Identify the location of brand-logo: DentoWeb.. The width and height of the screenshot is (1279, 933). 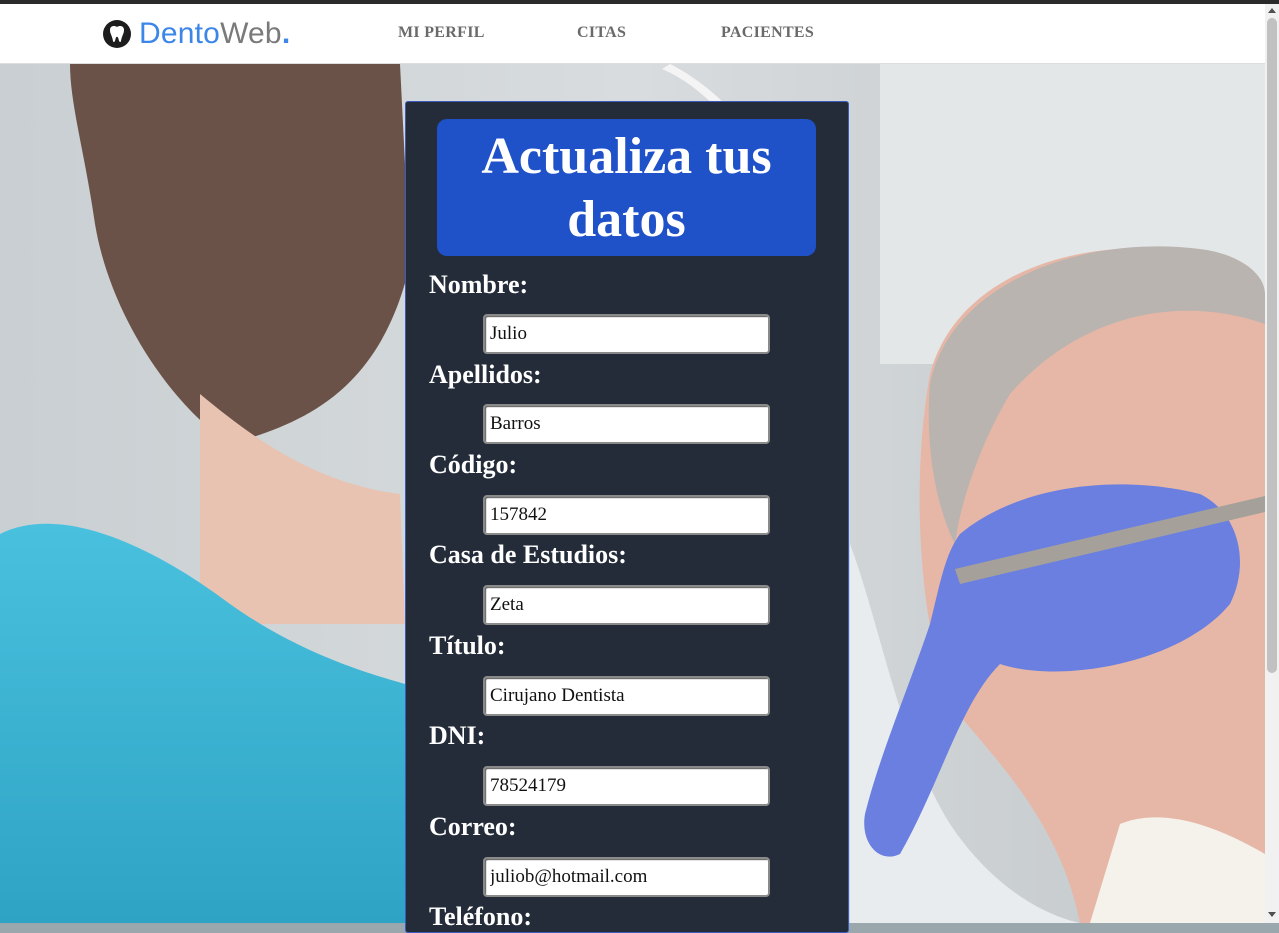
(196, 34).